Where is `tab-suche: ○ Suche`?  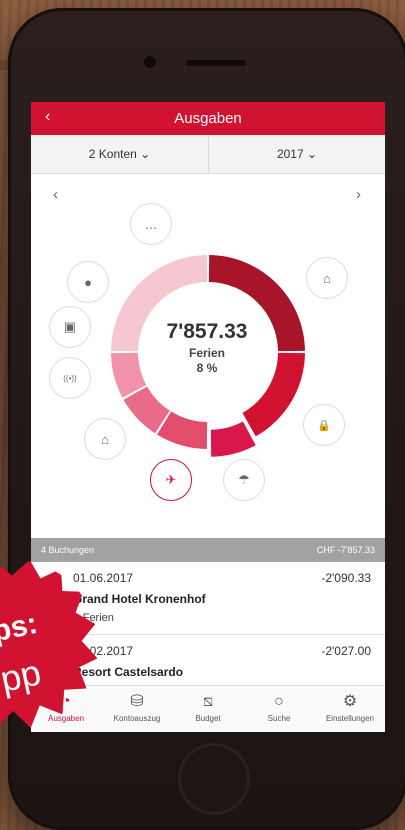 tab-suche: ○ Suche is located at coordinates (279, 709).